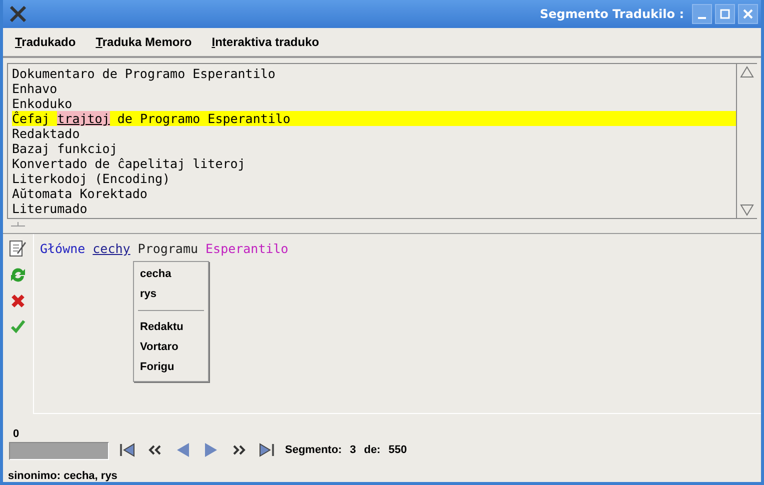  What do you see at coordinates (702, 18) in the screenshot?
I see `minimize-icon` at bounding box center [702, 18].